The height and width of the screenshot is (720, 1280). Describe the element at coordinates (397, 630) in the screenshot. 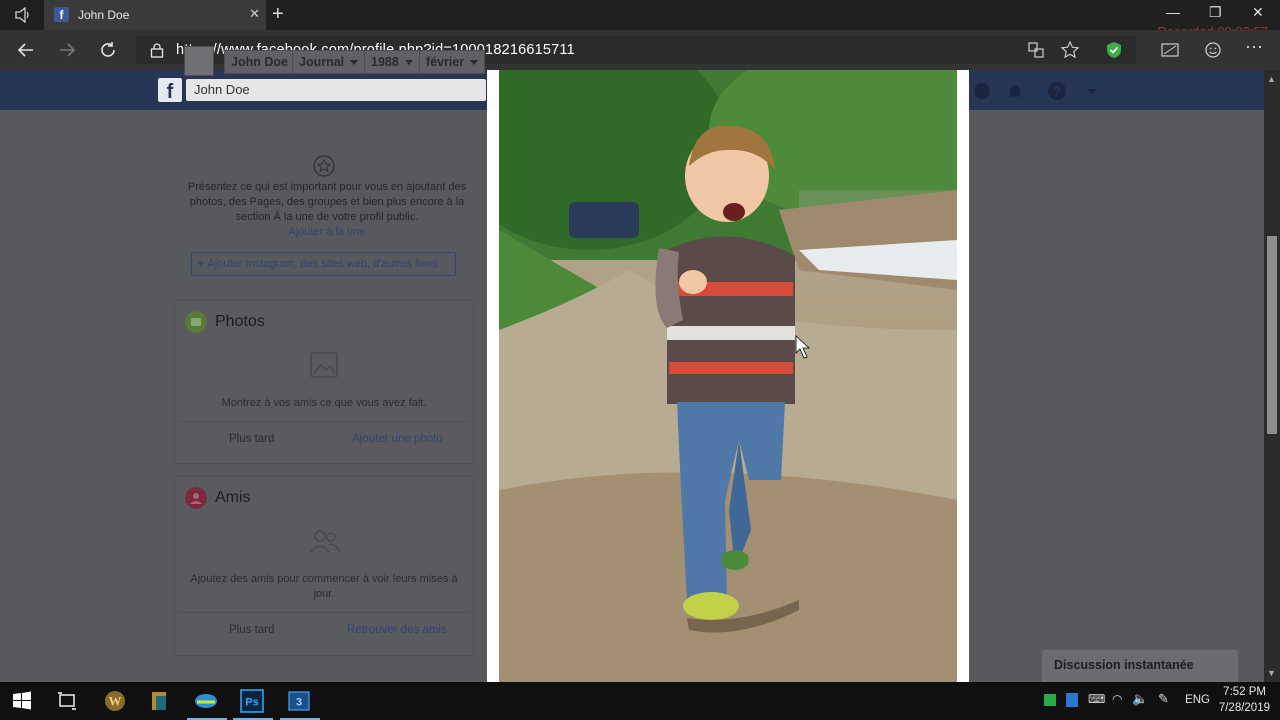

I see `find-friends-link: Retrouver des amis` at that location.